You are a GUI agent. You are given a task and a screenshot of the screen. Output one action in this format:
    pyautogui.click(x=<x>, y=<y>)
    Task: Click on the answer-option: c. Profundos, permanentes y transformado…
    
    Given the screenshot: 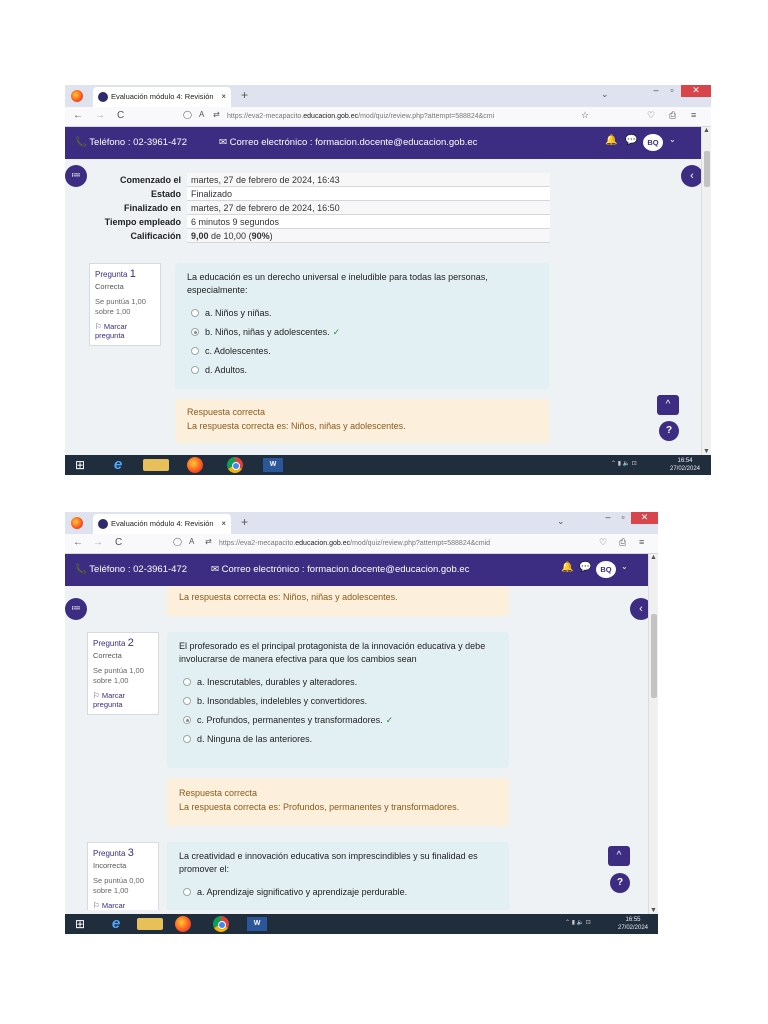 What is the action you would take?
    pyautogui.click(x=338, y=720)
    